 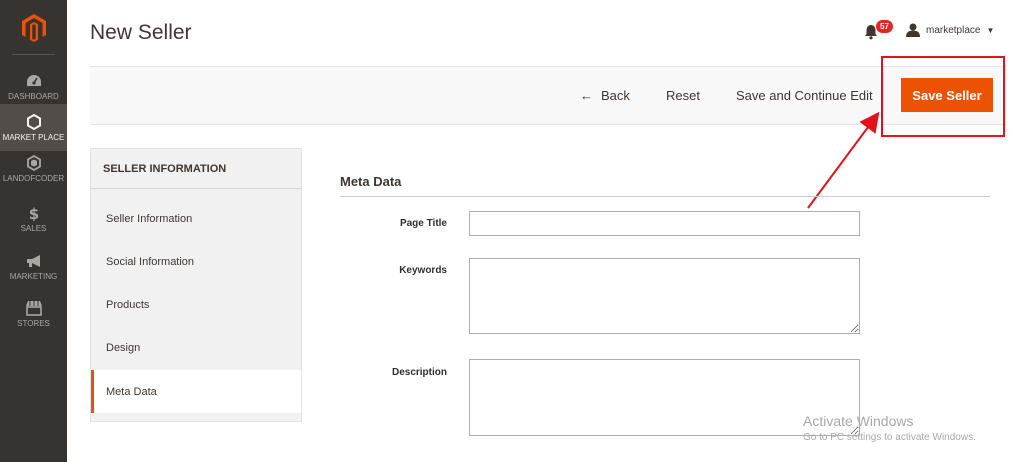 I want to click on sidebar-item-label: SALES, so click(x=33, y=228).